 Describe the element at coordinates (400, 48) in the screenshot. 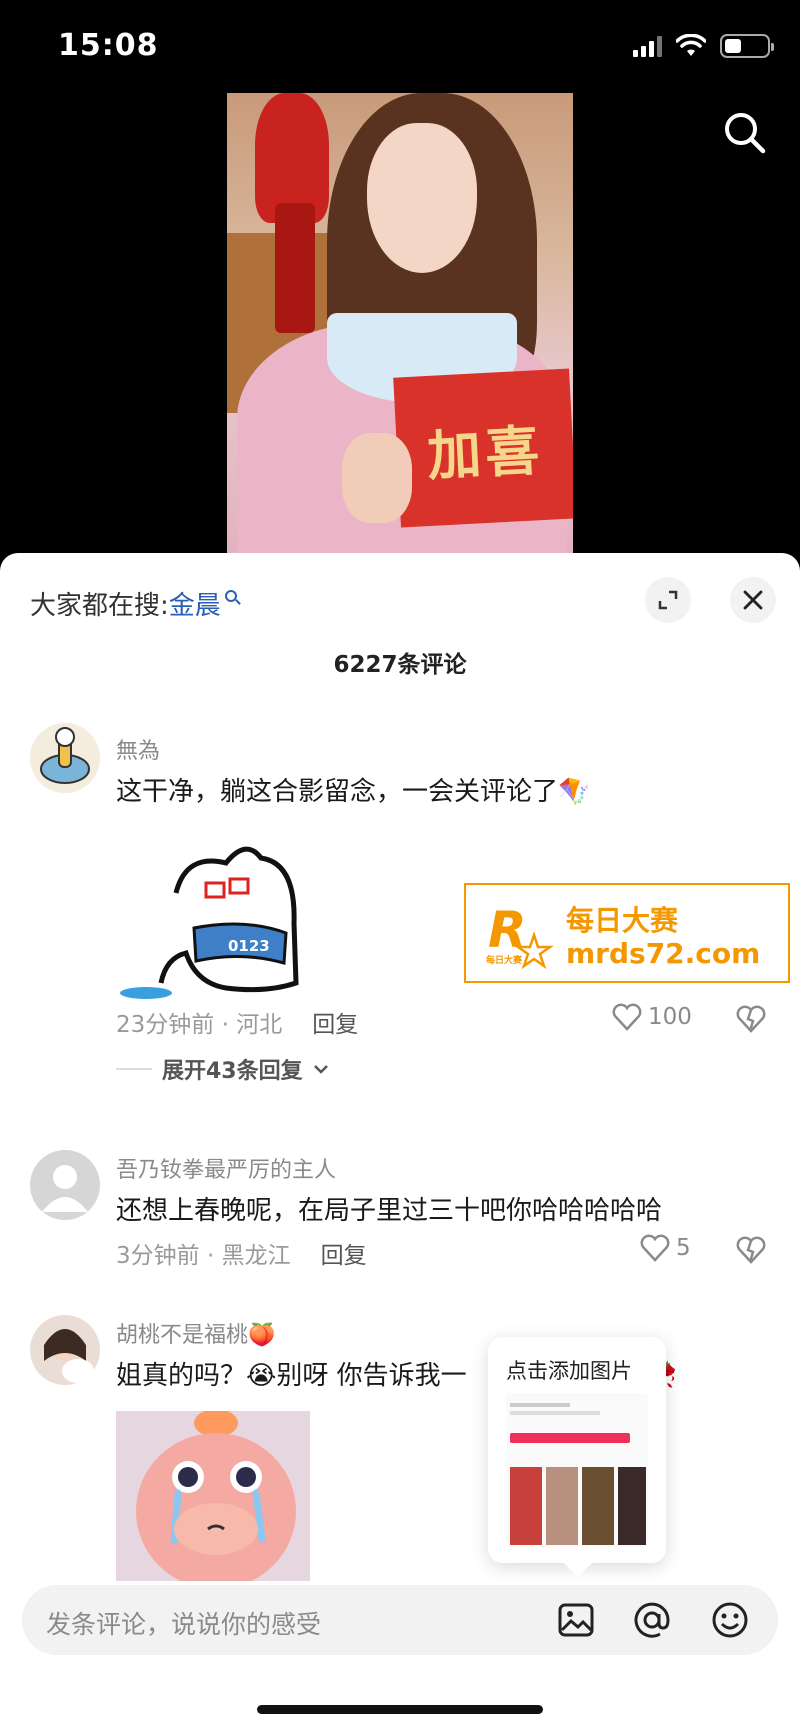

I see `status-bar: 15:08` at that location.